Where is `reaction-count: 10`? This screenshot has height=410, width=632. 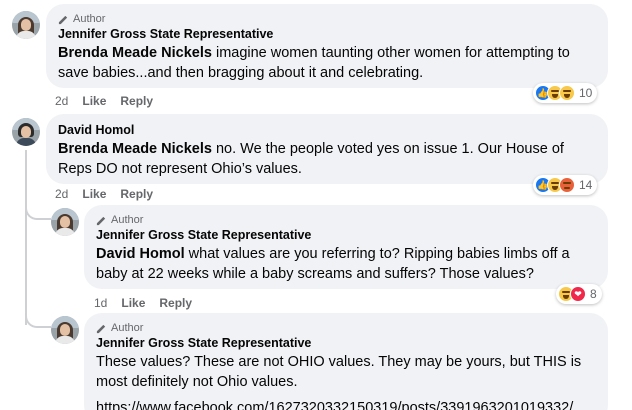
reaction-count: 10 is located at coordinates (586, 93).